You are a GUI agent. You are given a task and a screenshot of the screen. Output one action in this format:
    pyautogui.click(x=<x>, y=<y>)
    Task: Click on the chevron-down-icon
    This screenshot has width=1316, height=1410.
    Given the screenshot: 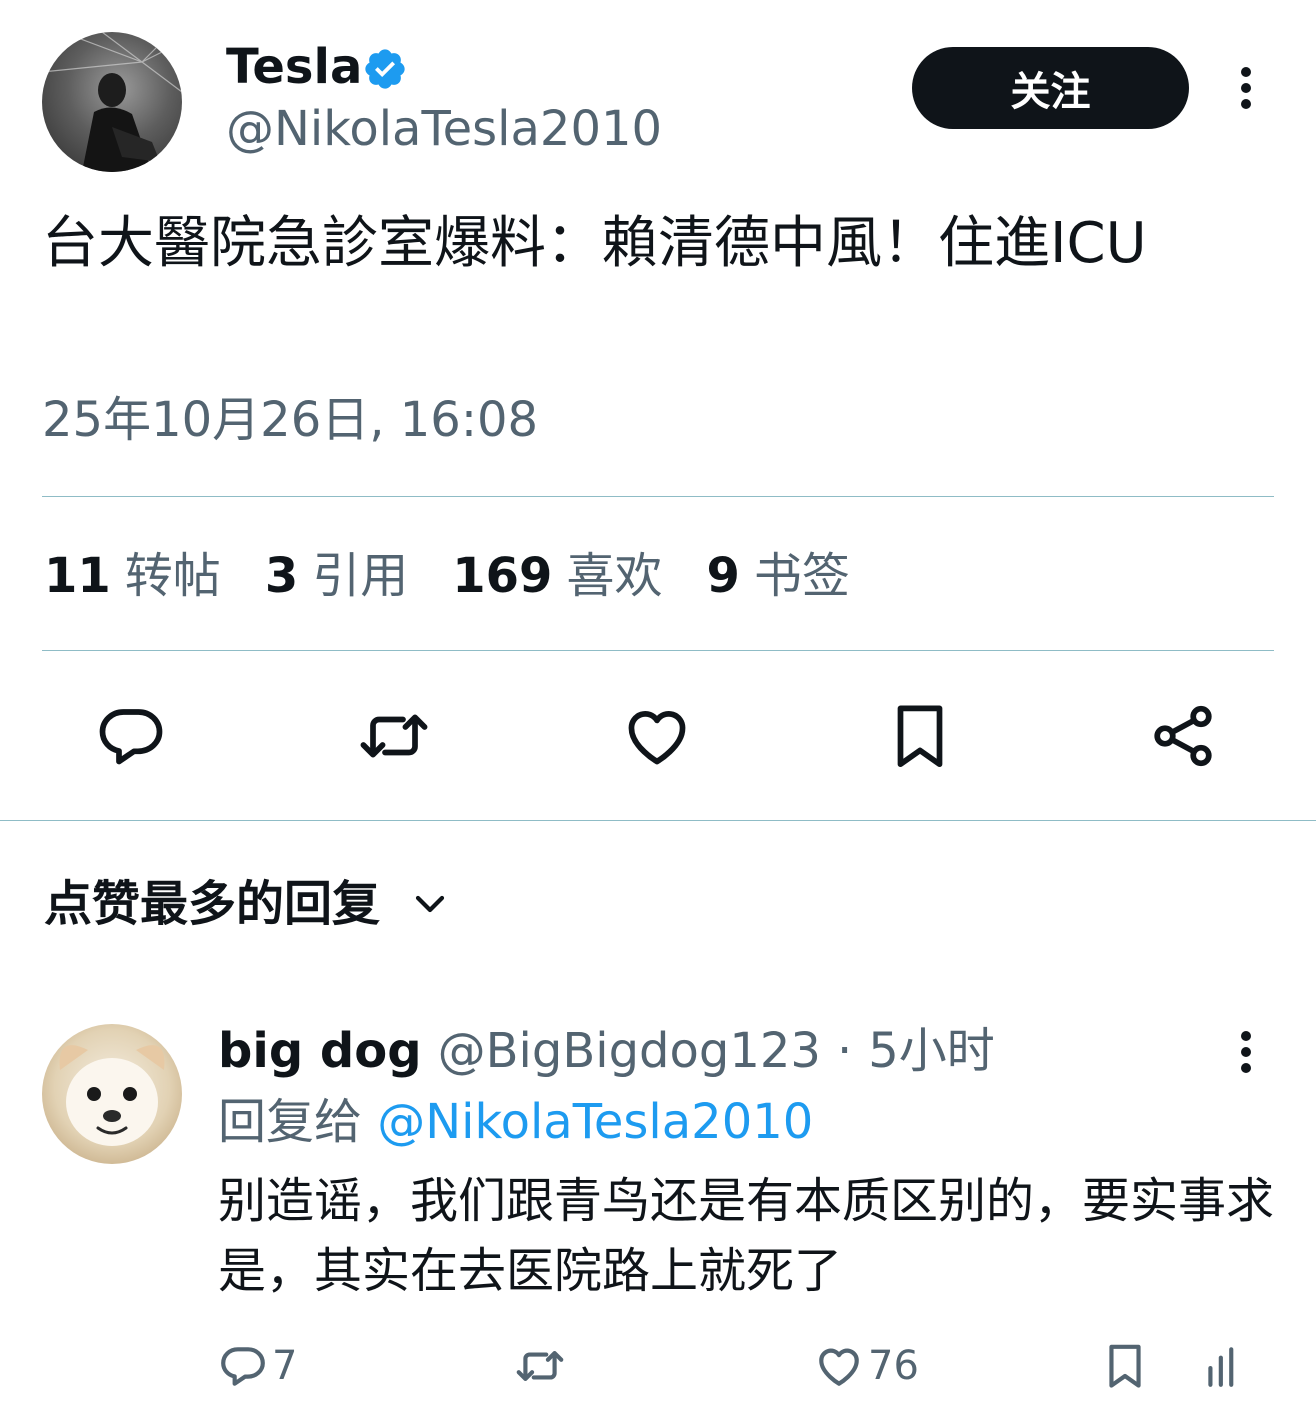 What is the action you would take?
    pyautogui.click(x=430, y=904)
    